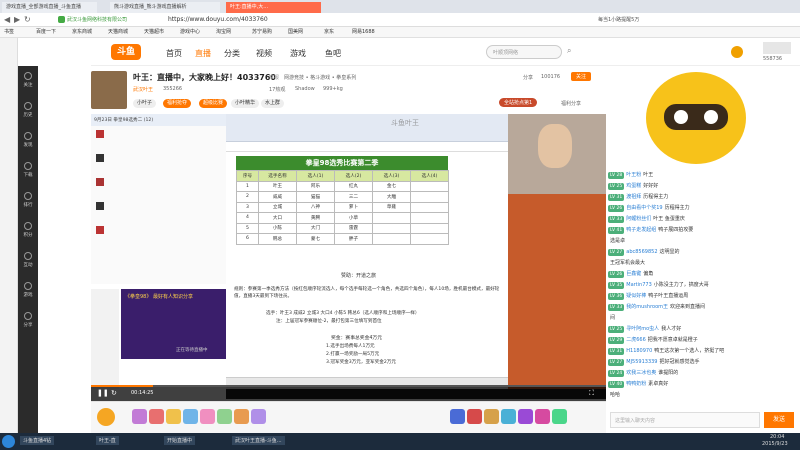 The image size is (800, 450). I want to click on sheet-cell: 小草, so click(353, 218).